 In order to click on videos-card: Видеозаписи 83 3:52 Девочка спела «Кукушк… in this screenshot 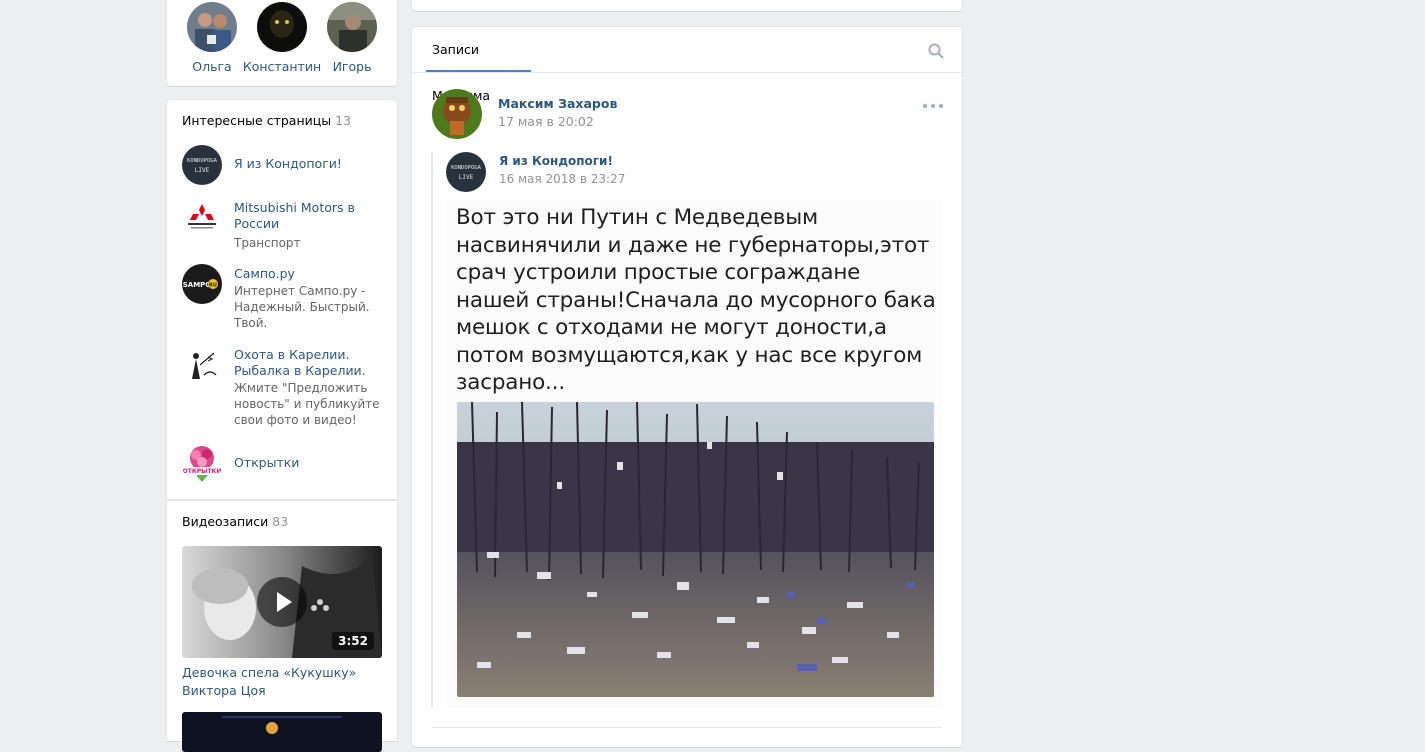, I will do `click(282, 626)`.